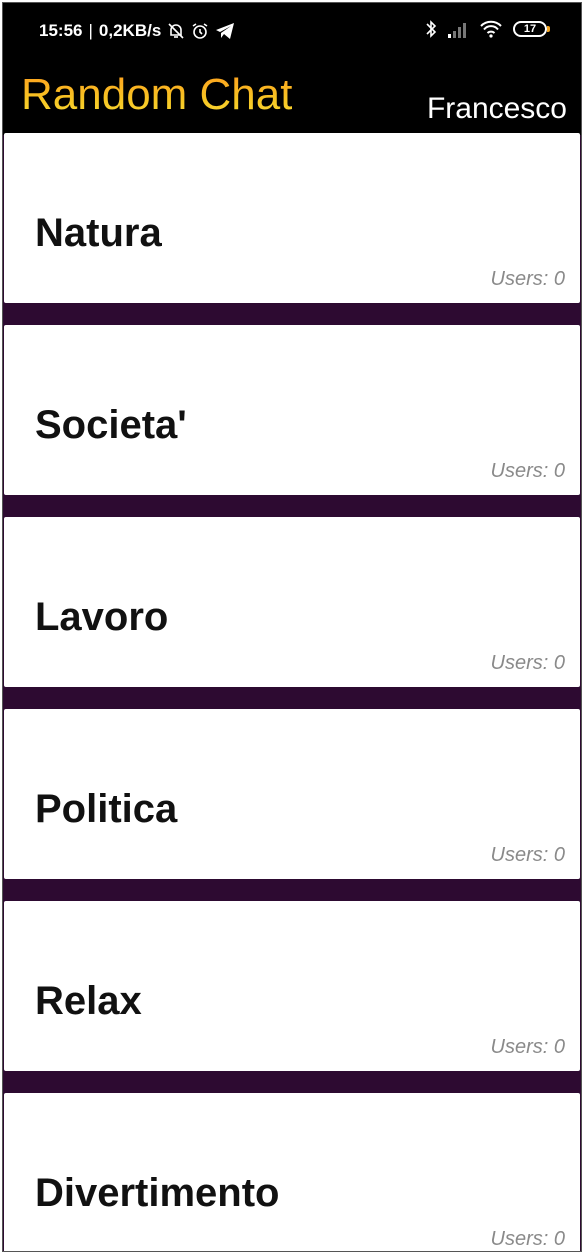 This screenshot has height=1254, width=586. I want to click on user-name: Francesco, so click(496, 108).